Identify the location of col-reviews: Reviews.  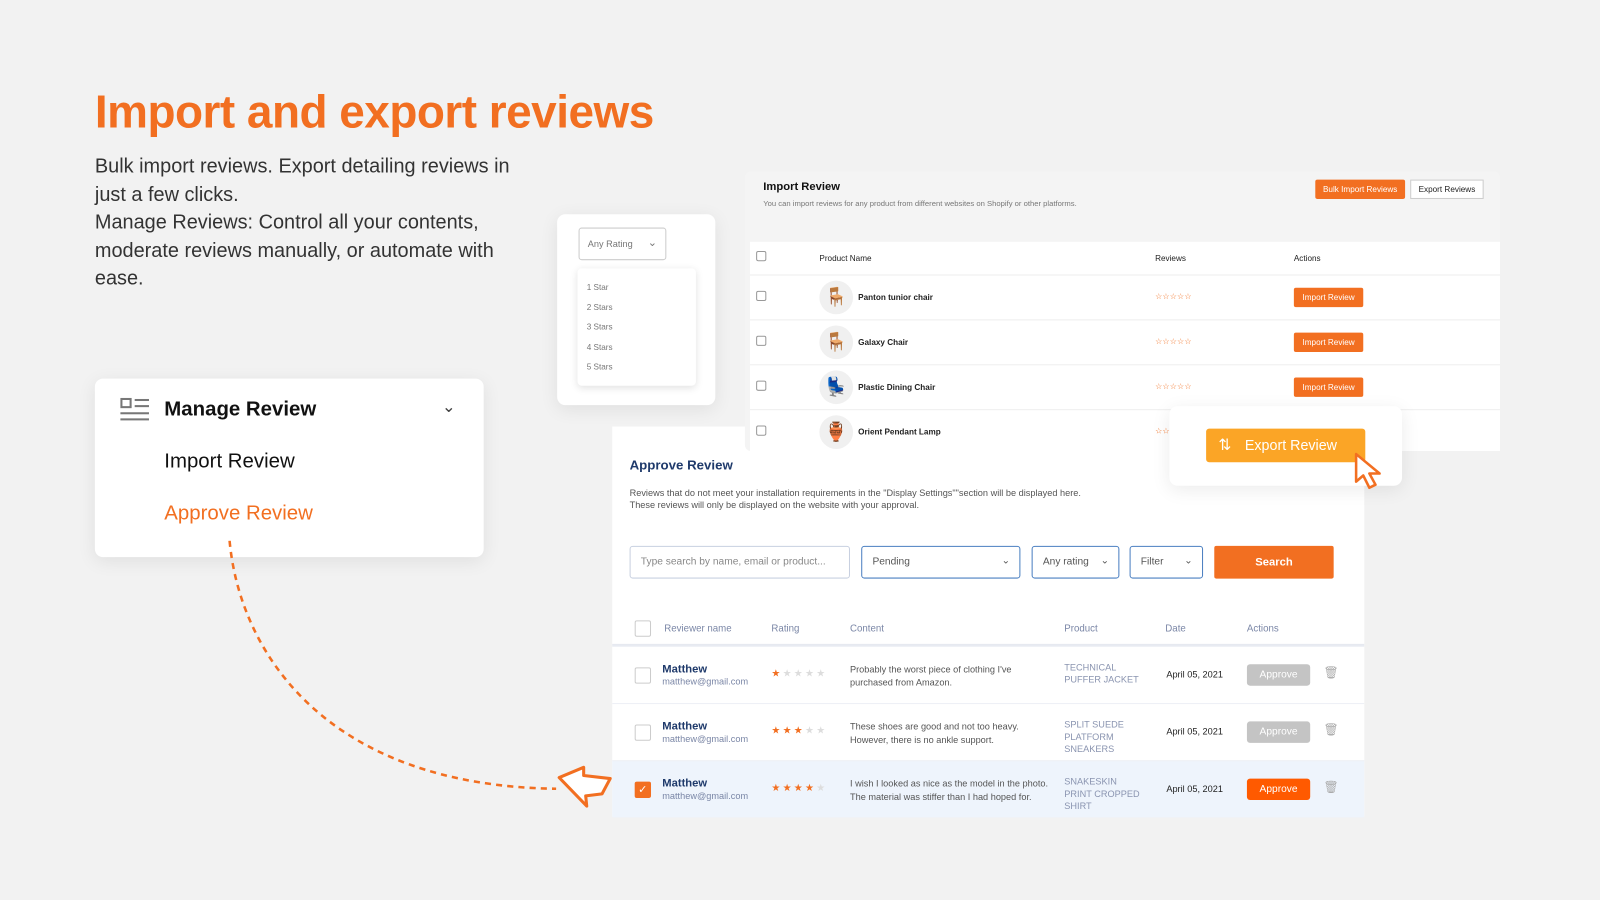
(1170, 259).